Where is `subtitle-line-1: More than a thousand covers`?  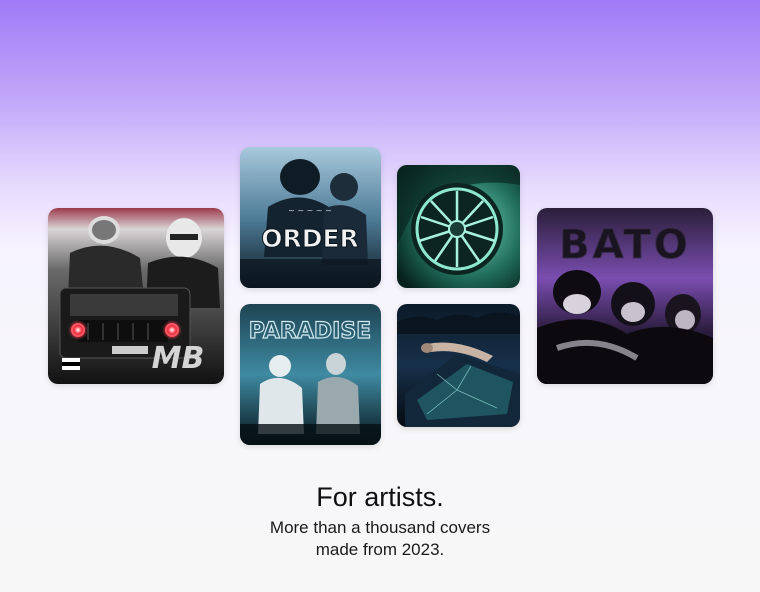 subtitle-line-1: More than a thousand covers is located at coordinates (380, 527).